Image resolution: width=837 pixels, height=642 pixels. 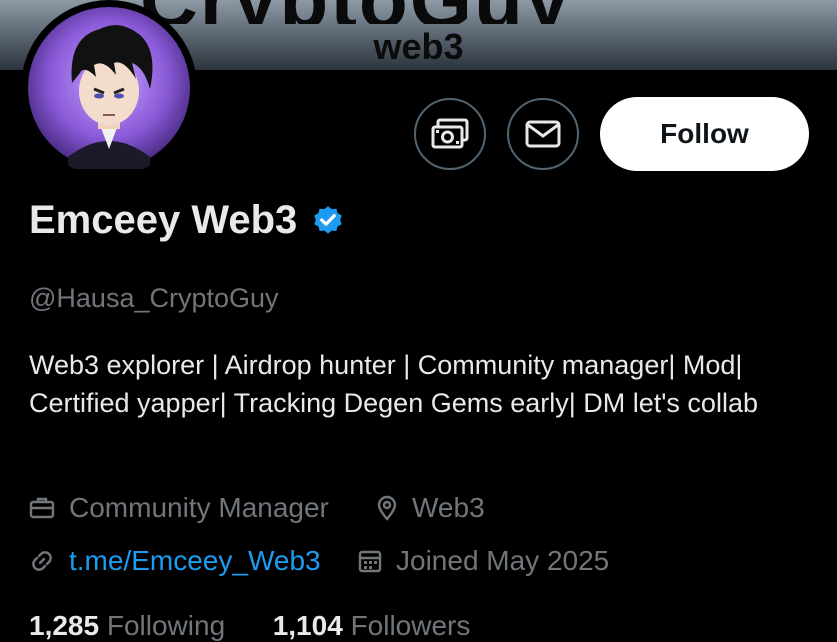 What do you see at coordinates (64, 625) in the screenshot?
I see `following-count: 1,285` at bounding box center [64, 625].